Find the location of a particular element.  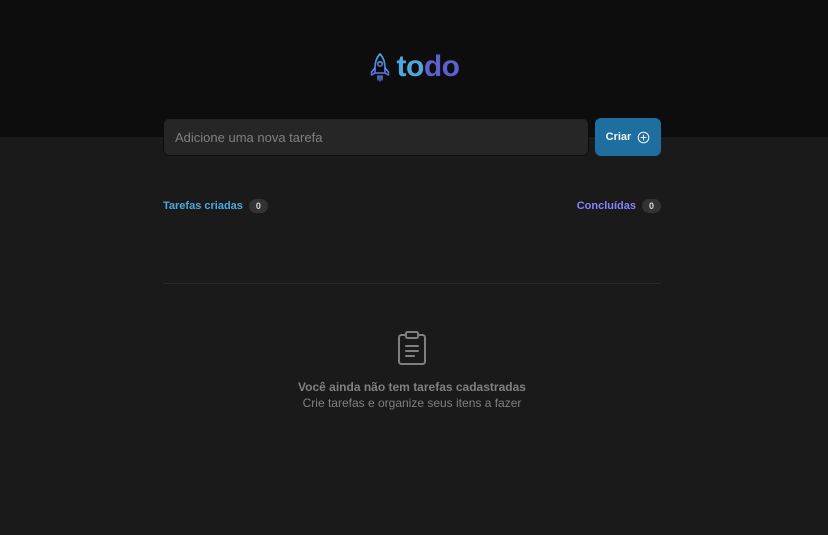

rocket-icon is located at coordinates (379, 67).